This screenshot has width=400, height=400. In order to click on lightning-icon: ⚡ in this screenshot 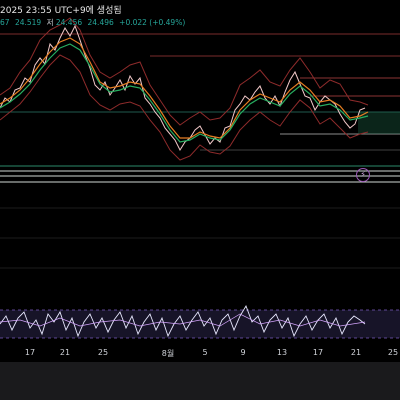, I will do `click(363, 175)`.